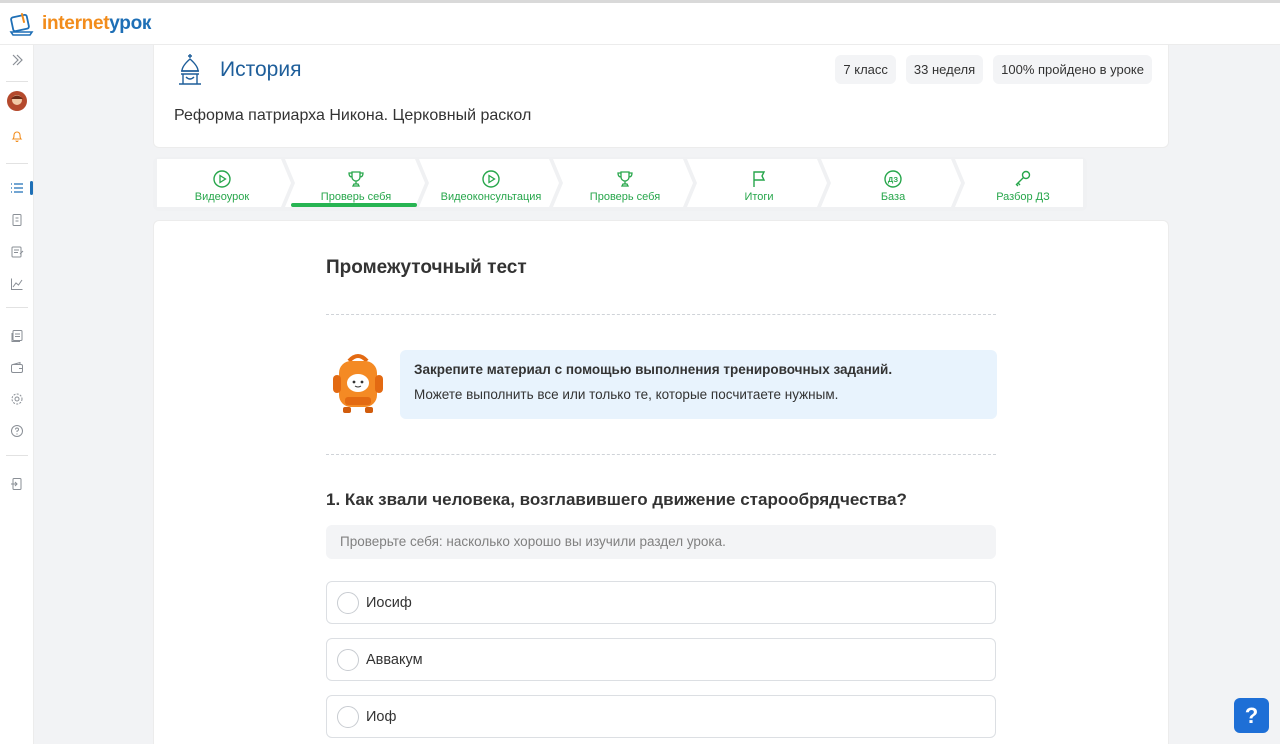 The height and width of the screenshot is (744, 1280). I want to click on library-icon, so click(17, 336).